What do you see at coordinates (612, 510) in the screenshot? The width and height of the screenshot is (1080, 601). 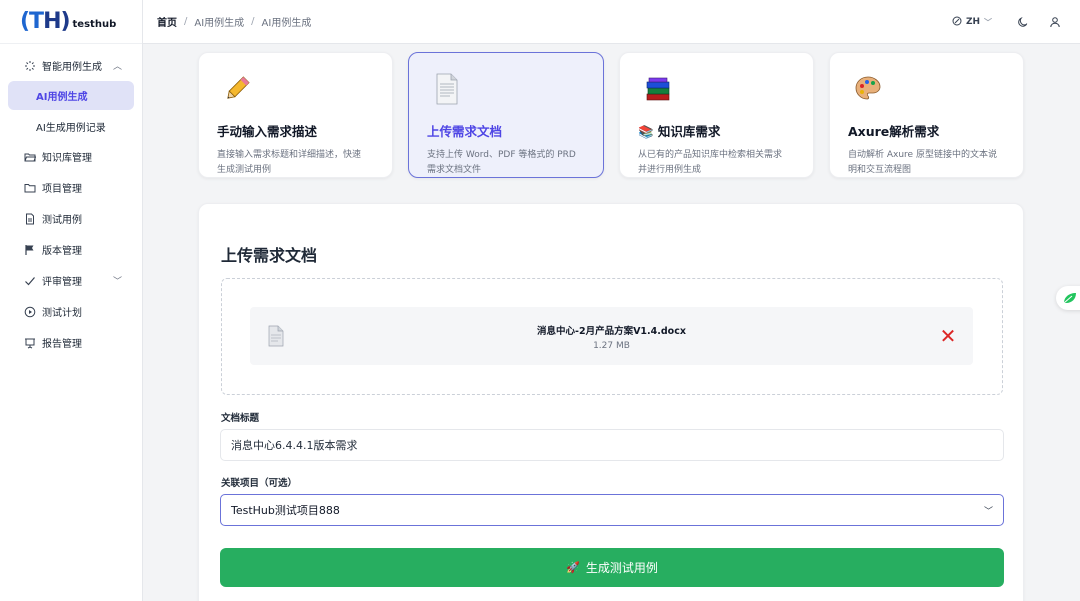 I see `project-select: TestHub测试项目888 ﹀` at bounding box center [612, 510].